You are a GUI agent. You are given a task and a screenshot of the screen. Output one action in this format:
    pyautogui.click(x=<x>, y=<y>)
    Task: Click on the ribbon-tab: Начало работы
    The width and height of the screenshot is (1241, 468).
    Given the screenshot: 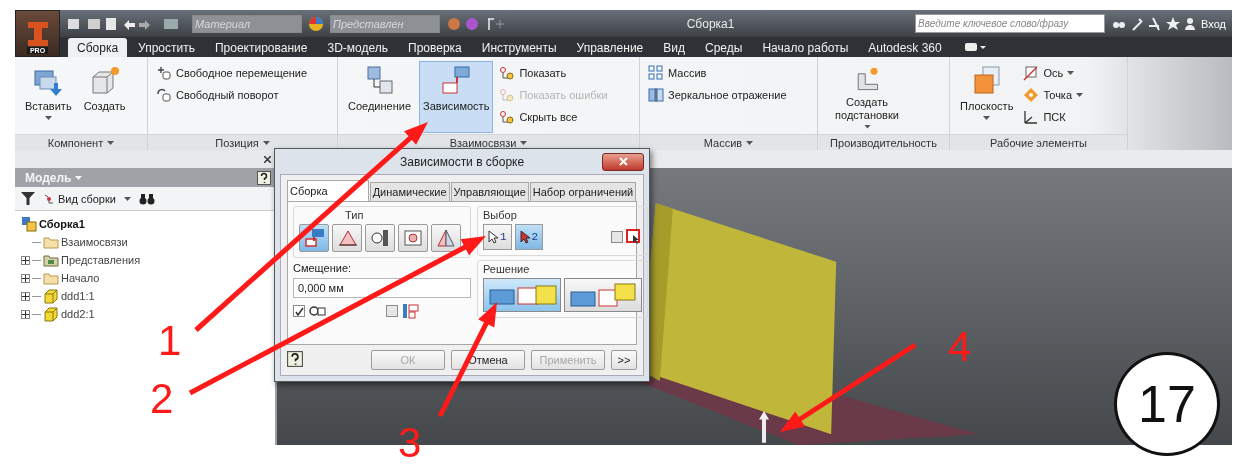 What is the action you would take?
    pyautogui.click(x=805, y=47)
    